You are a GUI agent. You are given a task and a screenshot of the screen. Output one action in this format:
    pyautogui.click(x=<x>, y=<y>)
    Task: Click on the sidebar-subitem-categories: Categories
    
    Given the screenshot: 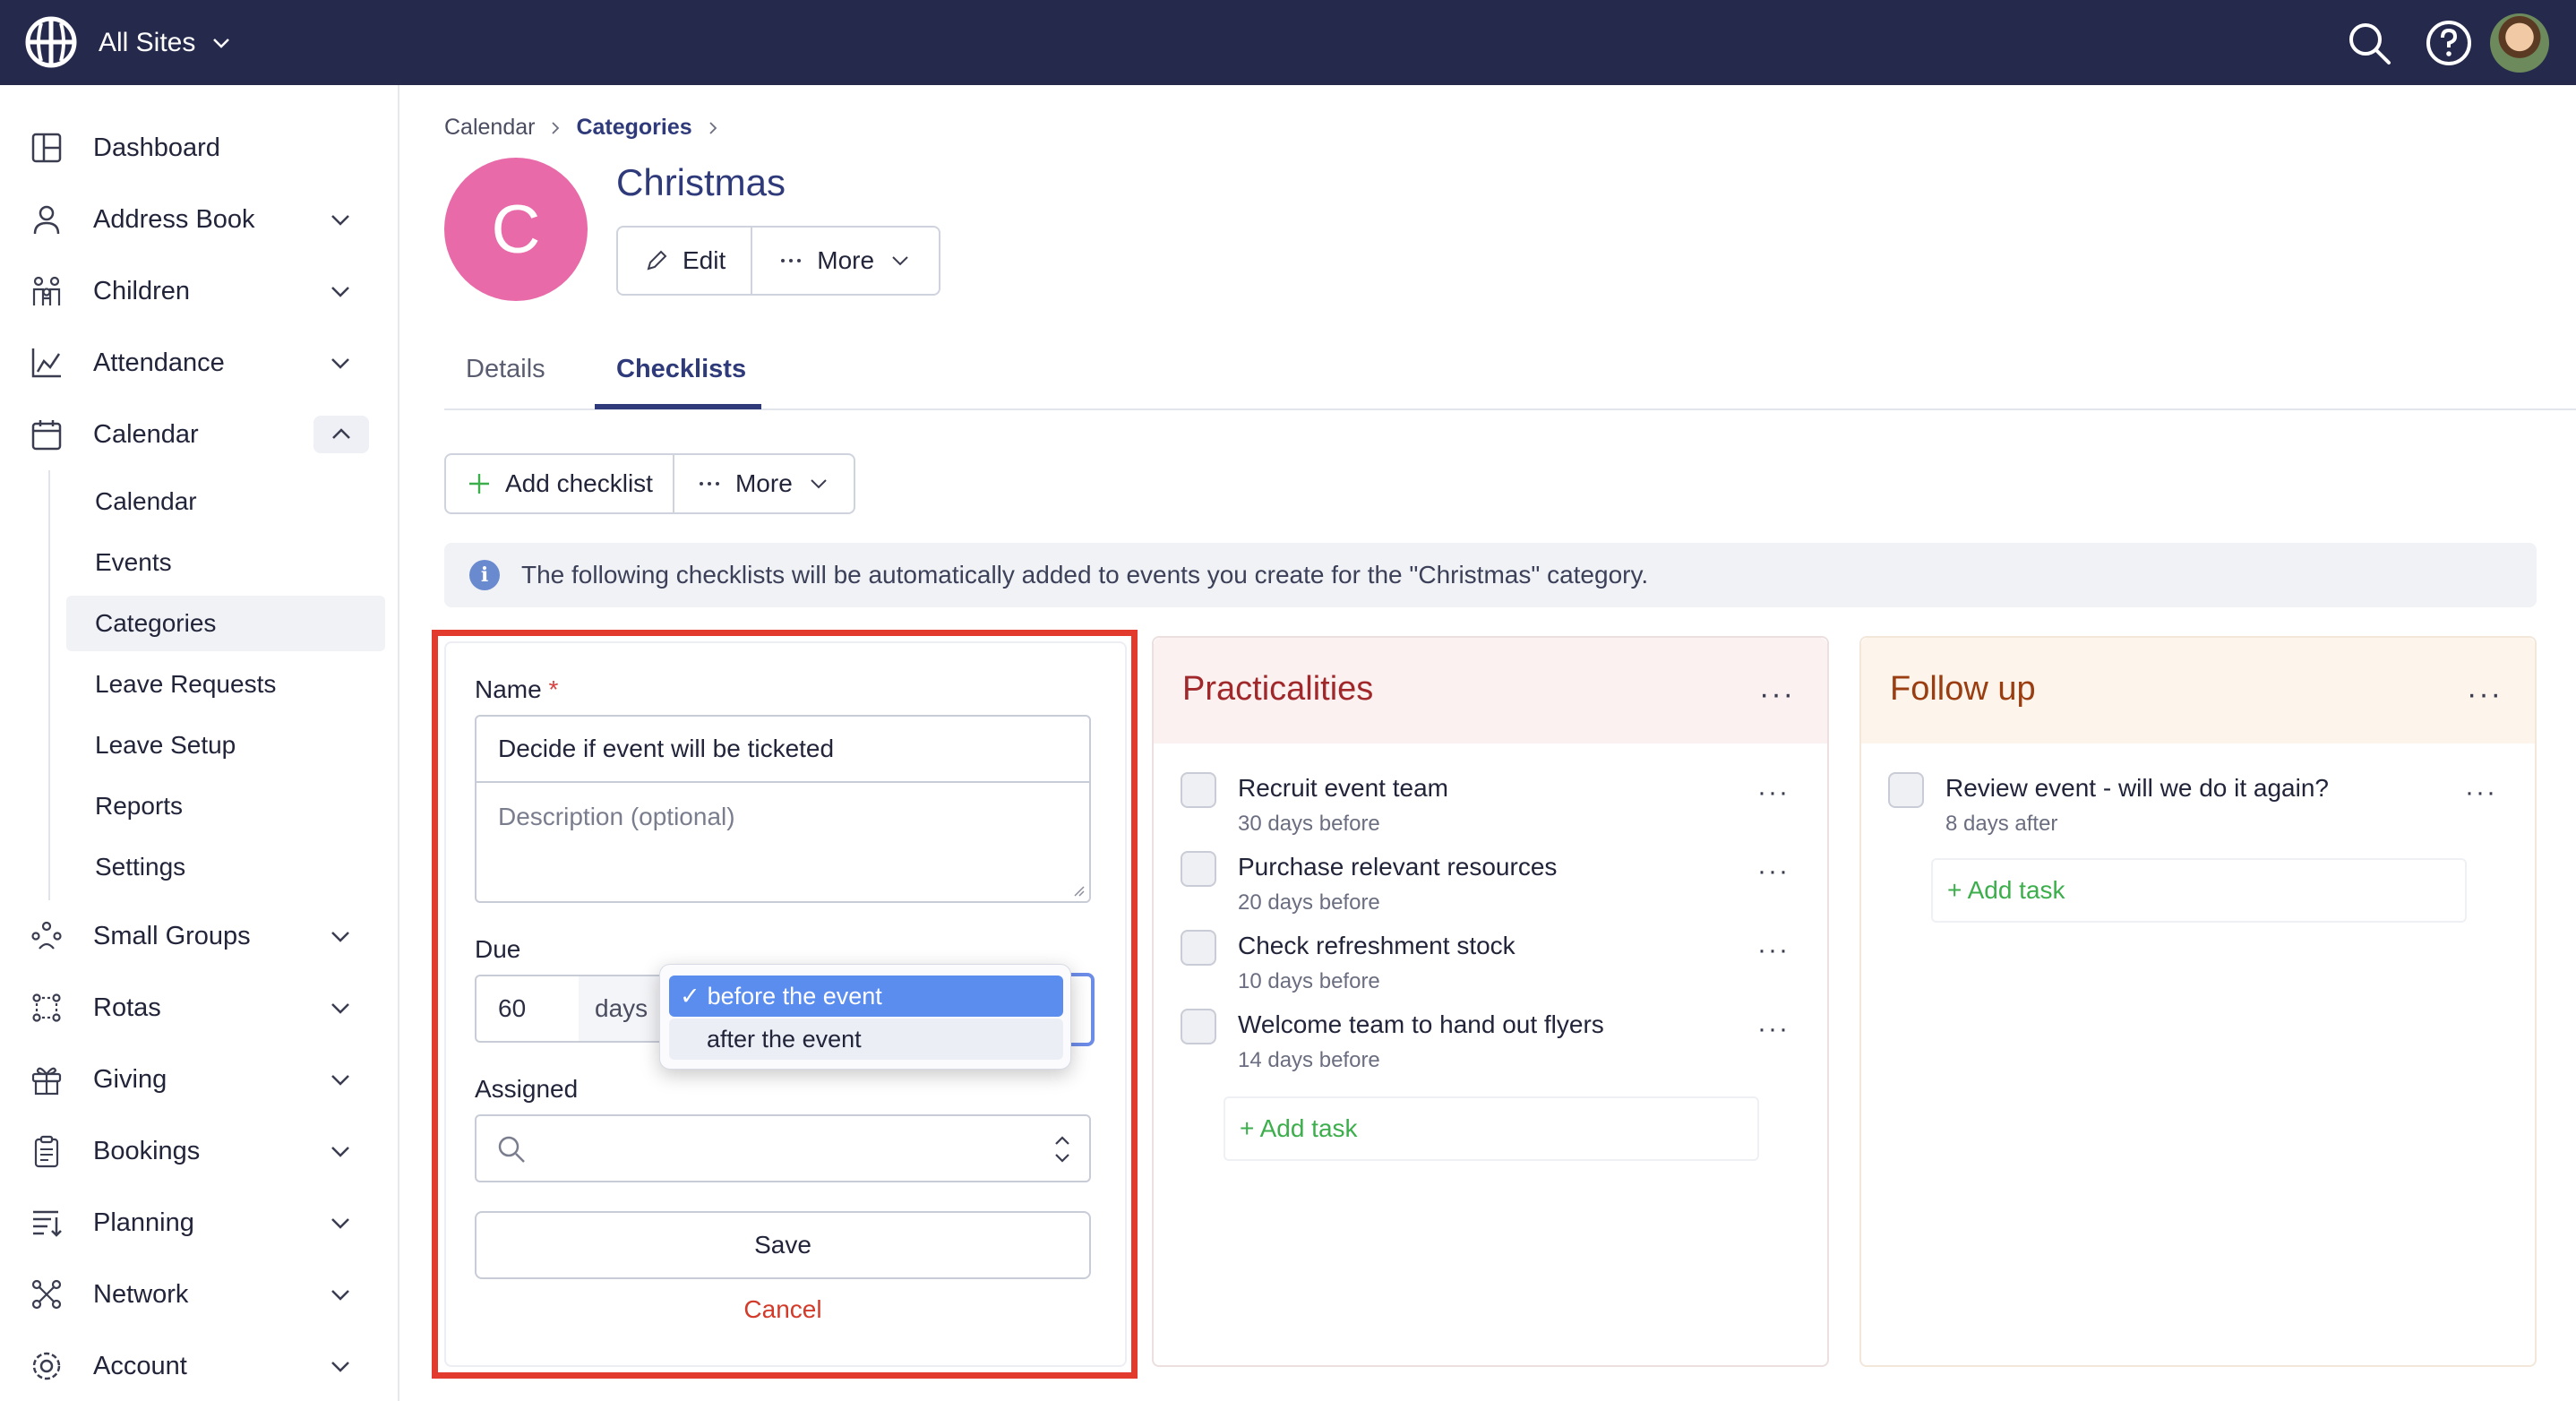 What is the action you would take?
    pyautogui.click(x=225, y=623)
    